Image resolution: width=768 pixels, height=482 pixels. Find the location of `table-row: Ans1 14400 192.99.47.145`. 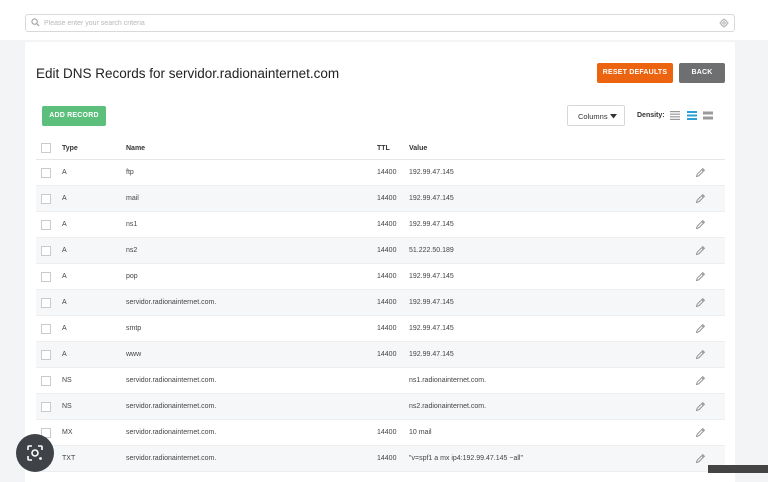

table-row: Ans1 14400 192.99.47.145 is located at coordinates (380, 224).